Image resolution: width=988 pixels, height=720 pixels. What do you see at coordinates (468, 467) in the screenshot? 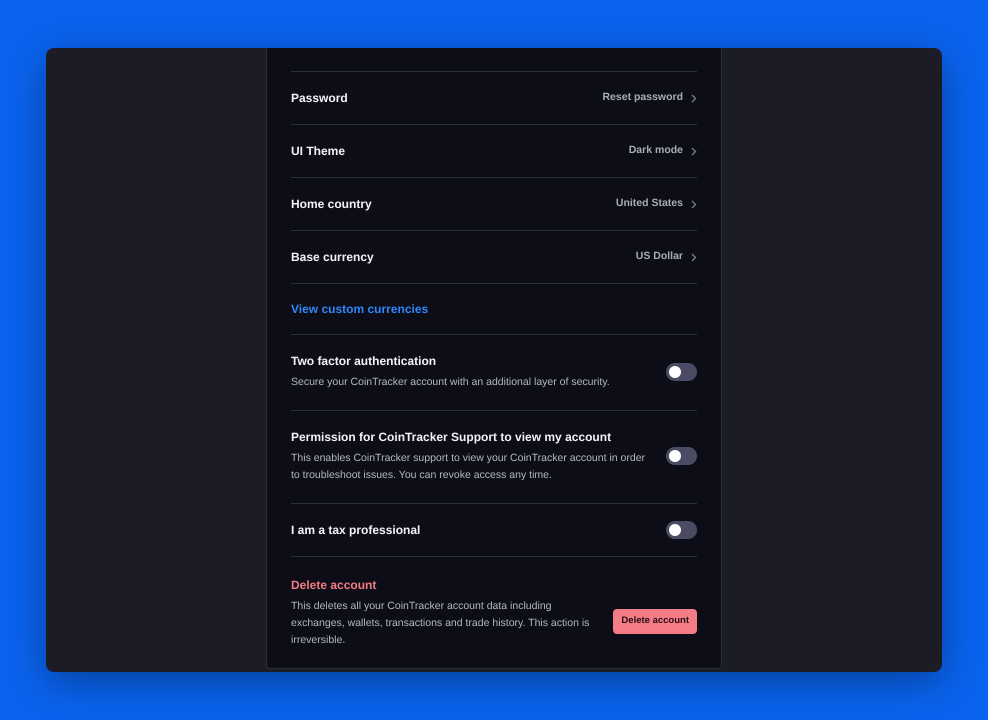
I see `setting-description: This enables CoinTracker support to view your CoinTracker account in order to troubleshoot issues. You can revoke access any time.` at bounding box center [468, 467].